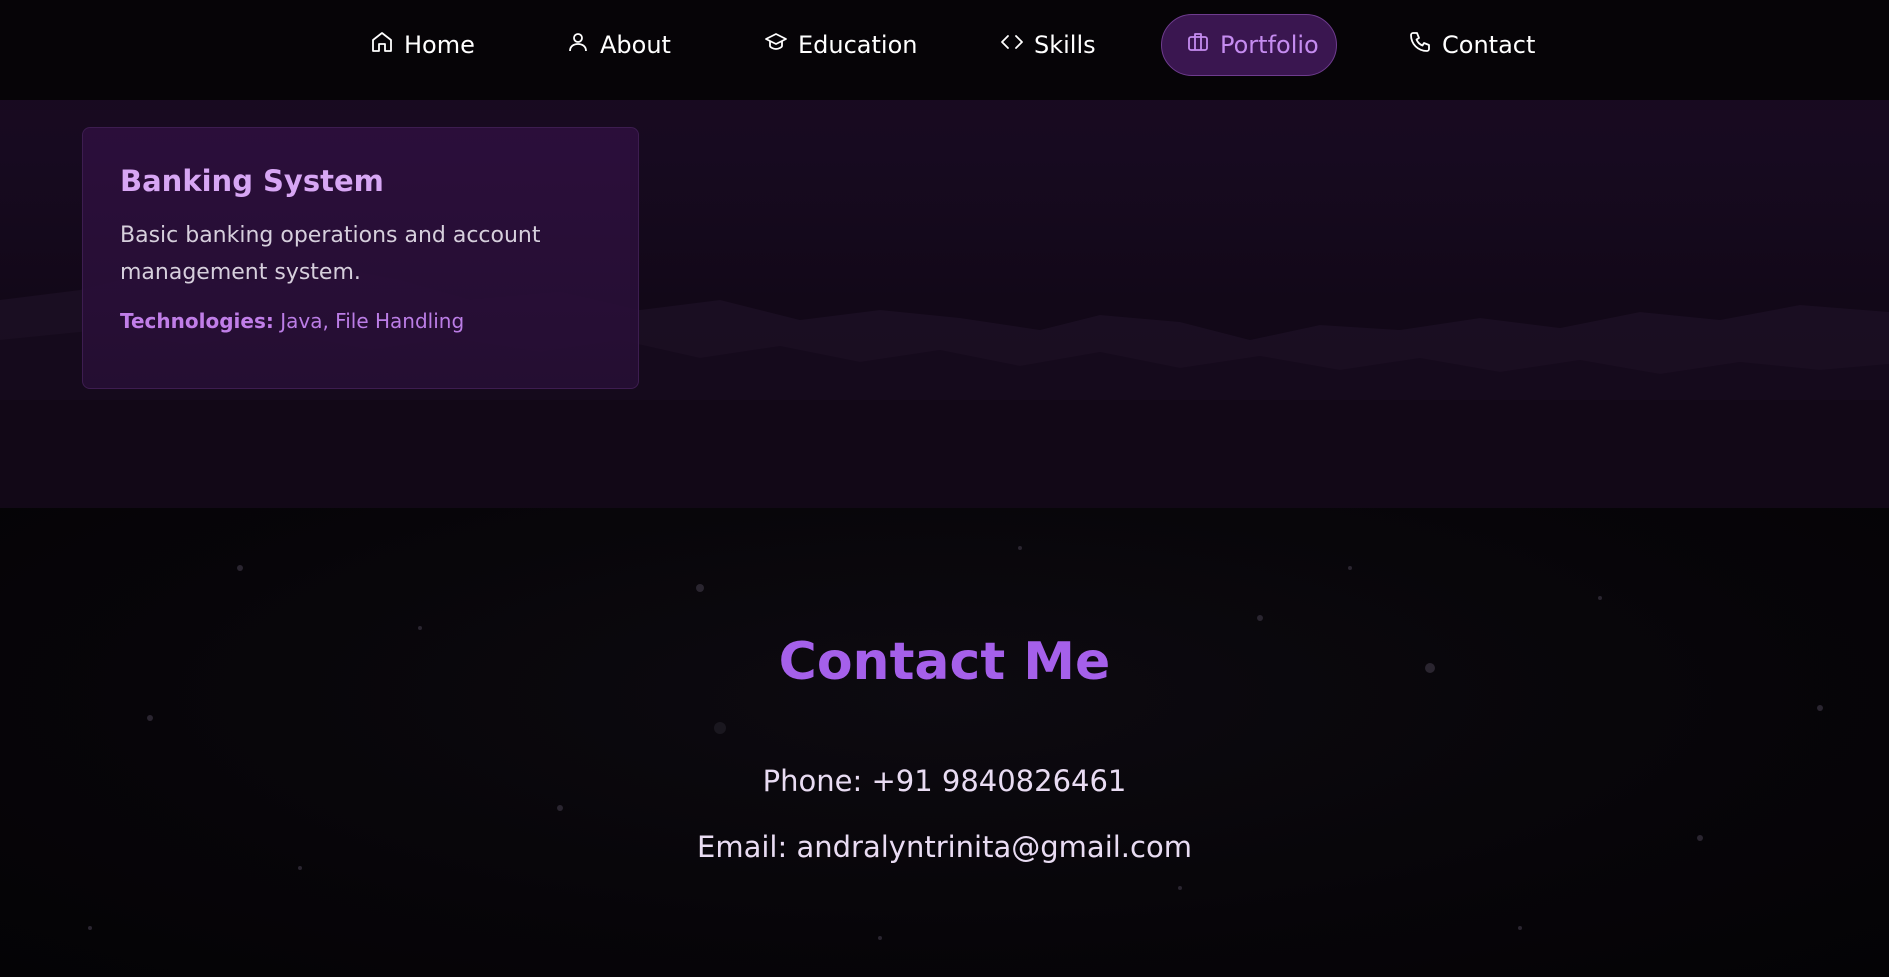 This screenshot has height=977, width=1889. What do you see at coordinates (382, 45) in the screenshot?
I see `home-icon` at bounding box center [382, 45].